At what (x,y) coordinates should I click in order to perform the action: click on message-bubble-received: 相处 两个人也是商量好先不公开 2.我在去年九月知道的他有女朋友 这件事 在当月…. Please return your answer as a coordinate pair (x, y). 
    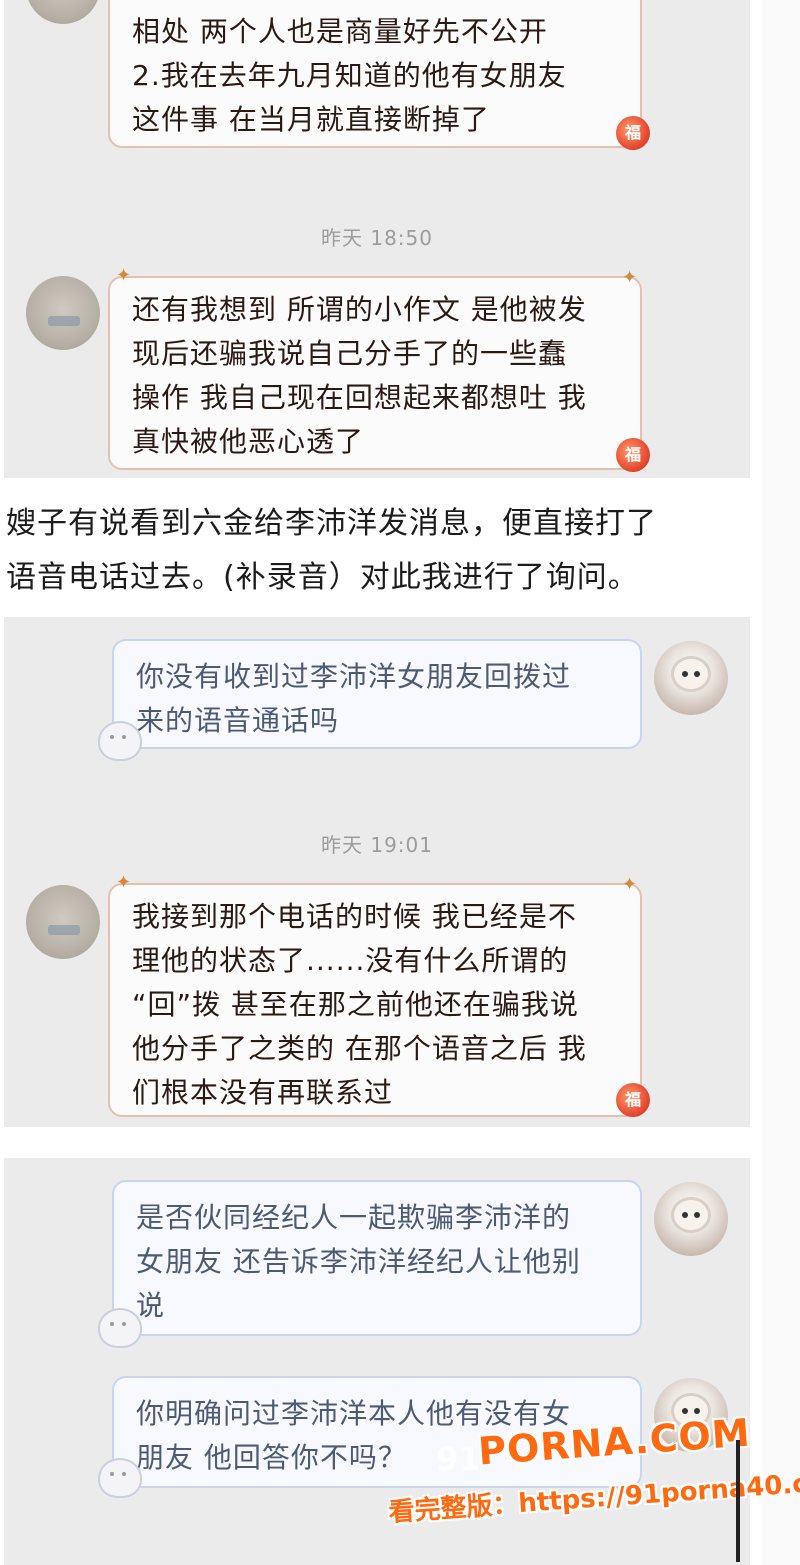
    Looking at the image, I should click on (379, 75).